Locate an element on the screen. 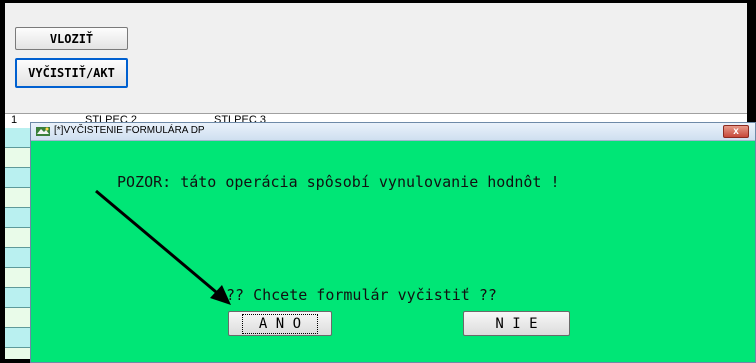 The width and height of the screenshot is (756, 363). yes-button: A N O is located at coordinates (280, 323).